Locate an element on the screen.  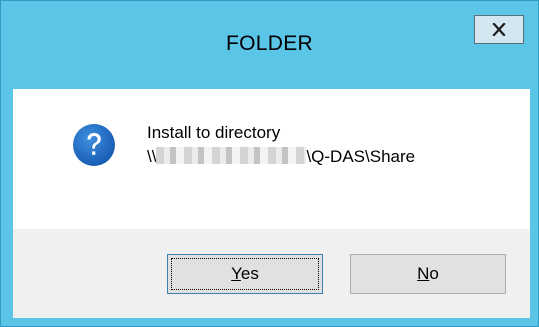
yes-label: Yes is located at coordinates (245, 273).